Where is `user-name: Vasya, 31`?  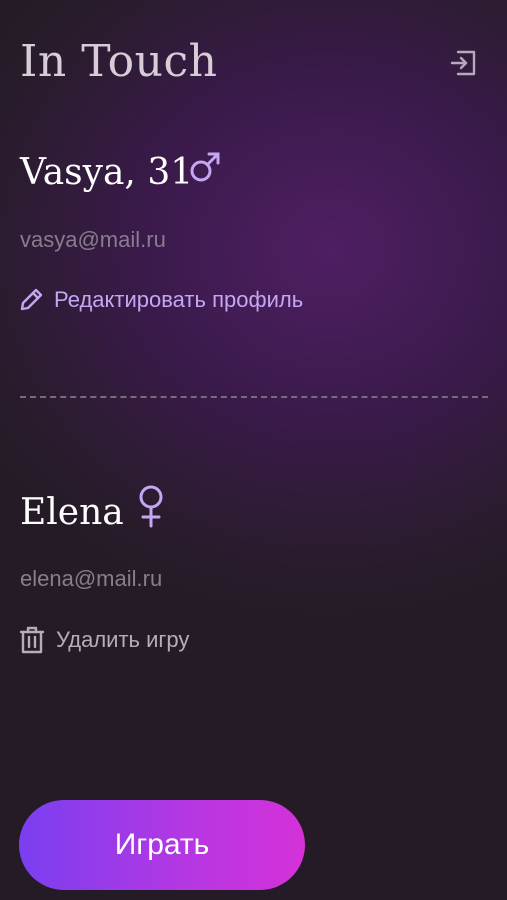
user-name: Vasya, 31 is located at coordinates (107, 172).